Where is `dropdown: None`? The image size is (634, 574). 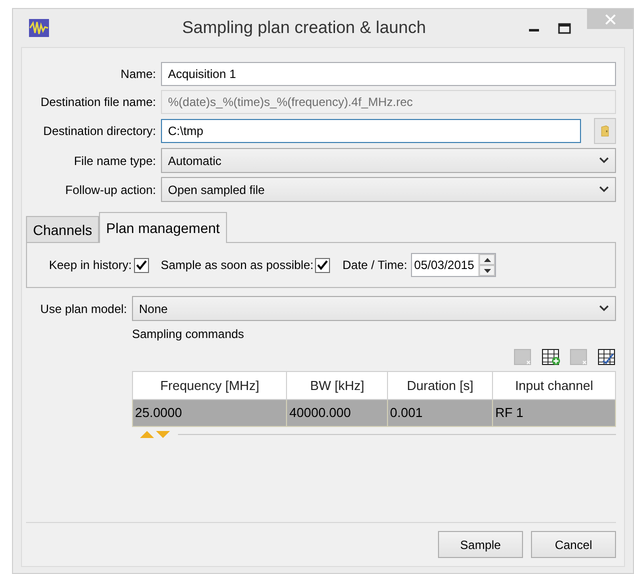
dropdown: None is located at coordinates (374, 308).